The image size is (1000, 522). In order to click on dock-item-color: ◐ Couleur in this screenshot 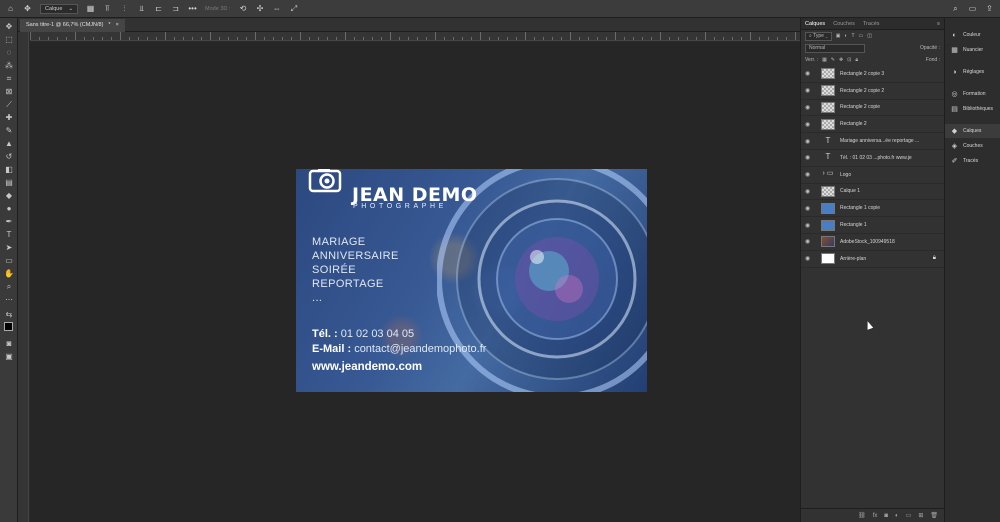, I will do `click(972, 35)`.